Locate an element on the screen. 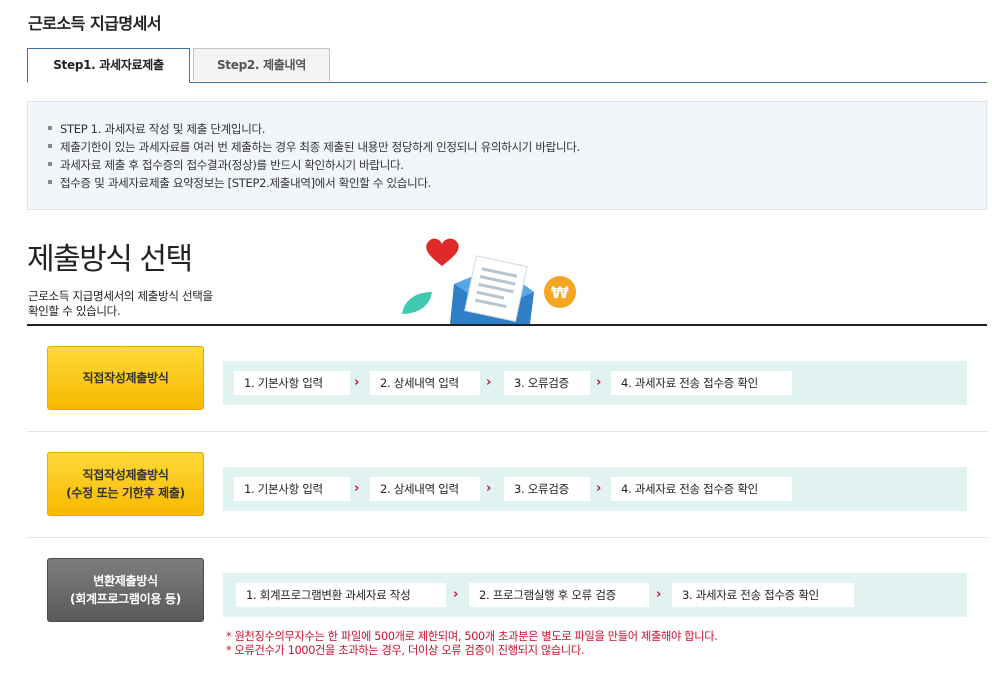 This screenshot has width=992, height=687. notice-text: 과세자료 제출 후 접수증의 접수결과(정상)를 반드시 확인하시기 바랍니다. is located at coordinates (232, 165).